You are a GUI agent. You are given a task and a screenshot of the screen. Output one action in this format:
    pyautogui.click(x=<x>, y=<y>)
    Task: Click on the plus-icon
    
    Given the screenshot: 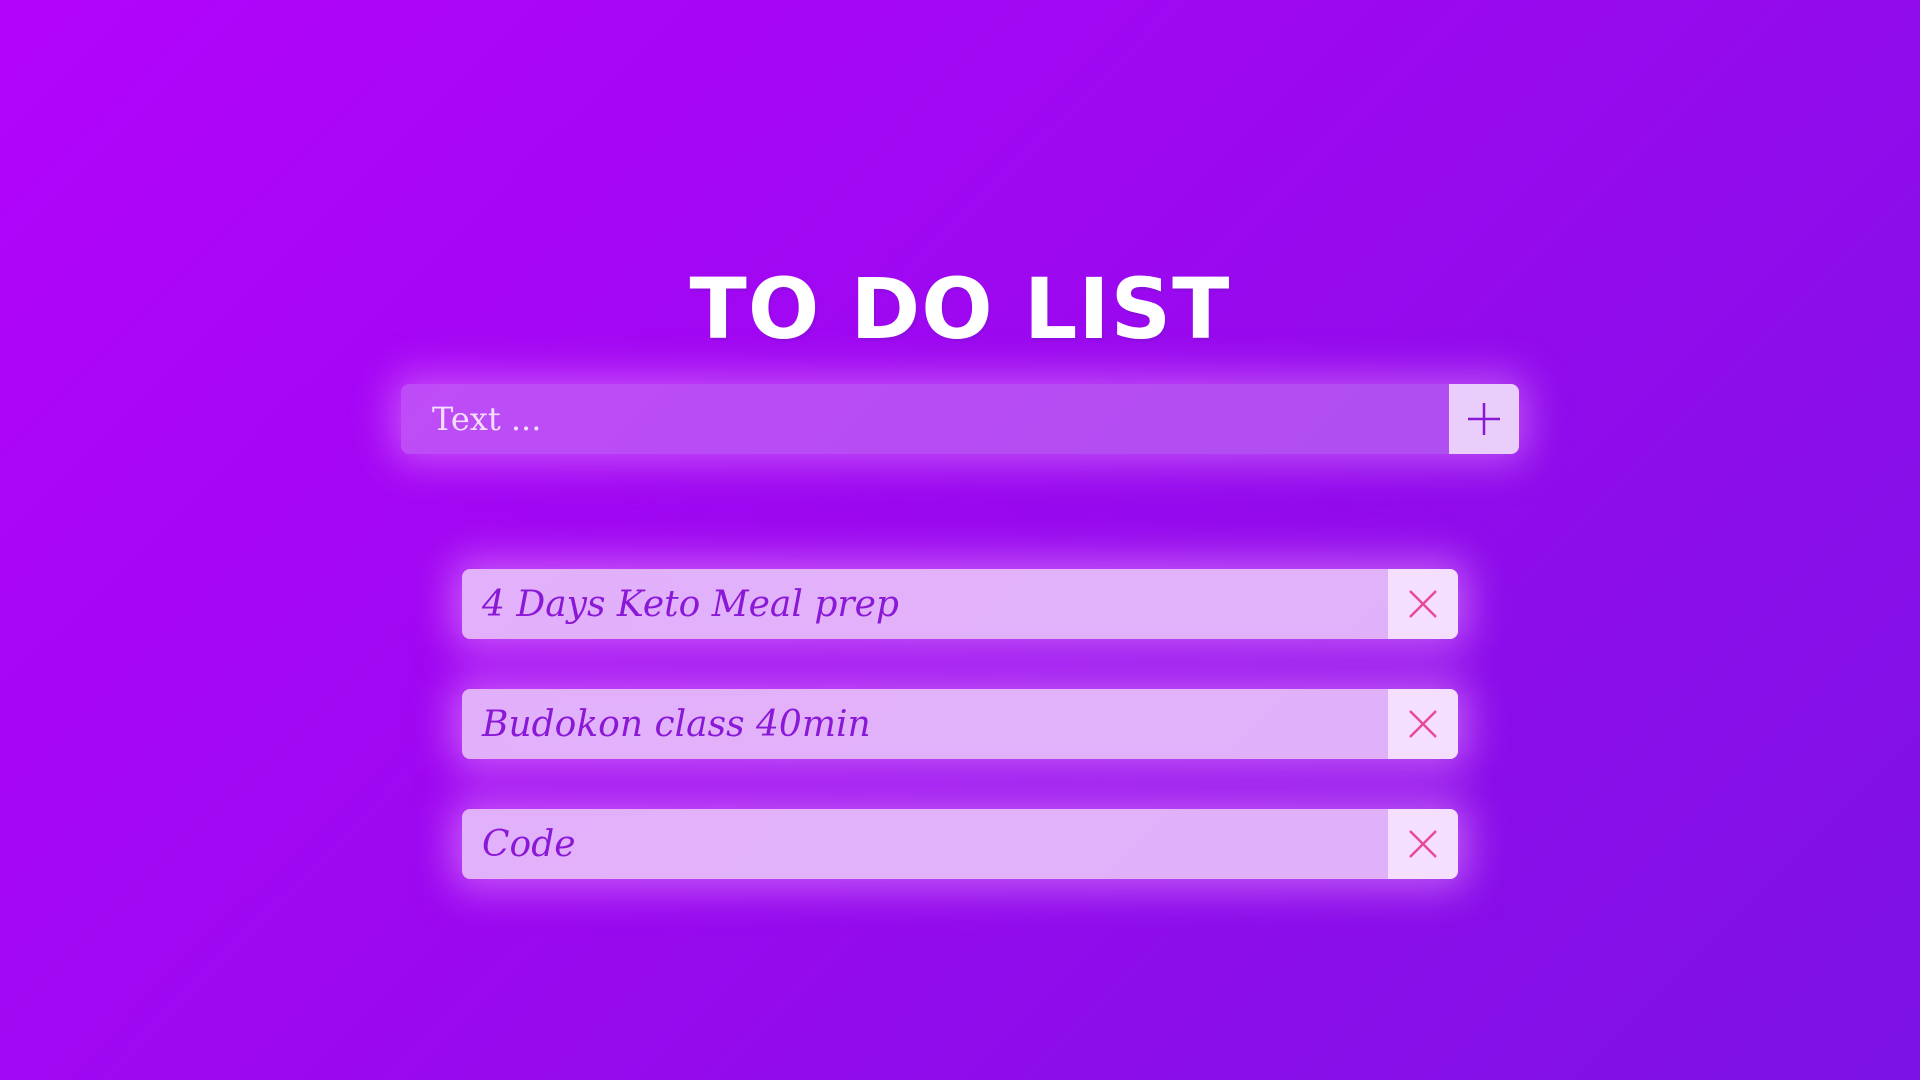 What is the action you would take?
    pyautogui.click(x=1484, y=419)
    